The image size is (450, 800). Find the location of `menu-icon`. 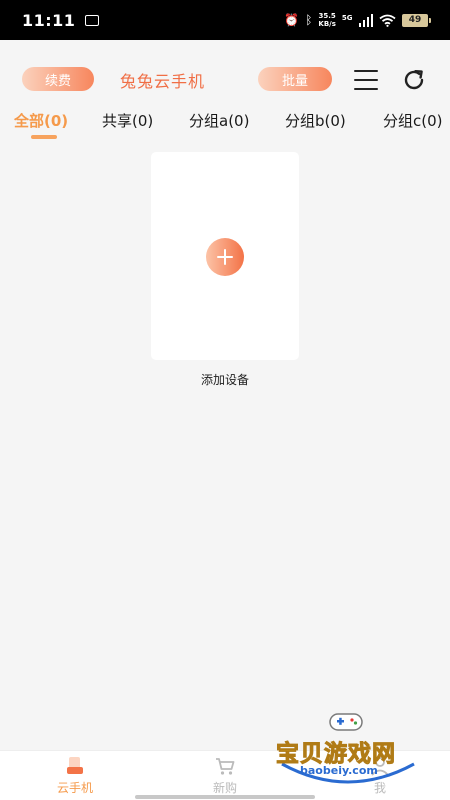

menu-icon is located at coordinates (366, 80).